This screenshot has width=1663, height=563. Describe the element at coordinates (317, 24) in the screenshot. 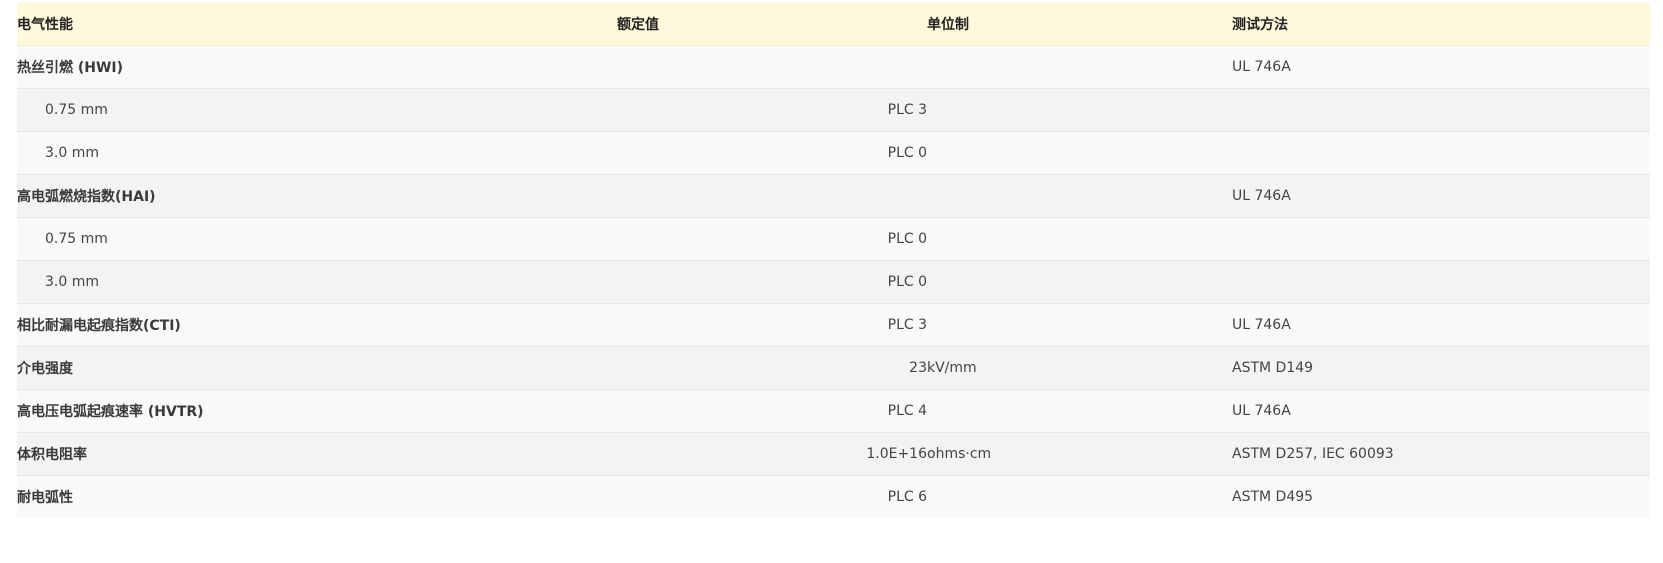

I see `header-property: 电气性能` at that location.